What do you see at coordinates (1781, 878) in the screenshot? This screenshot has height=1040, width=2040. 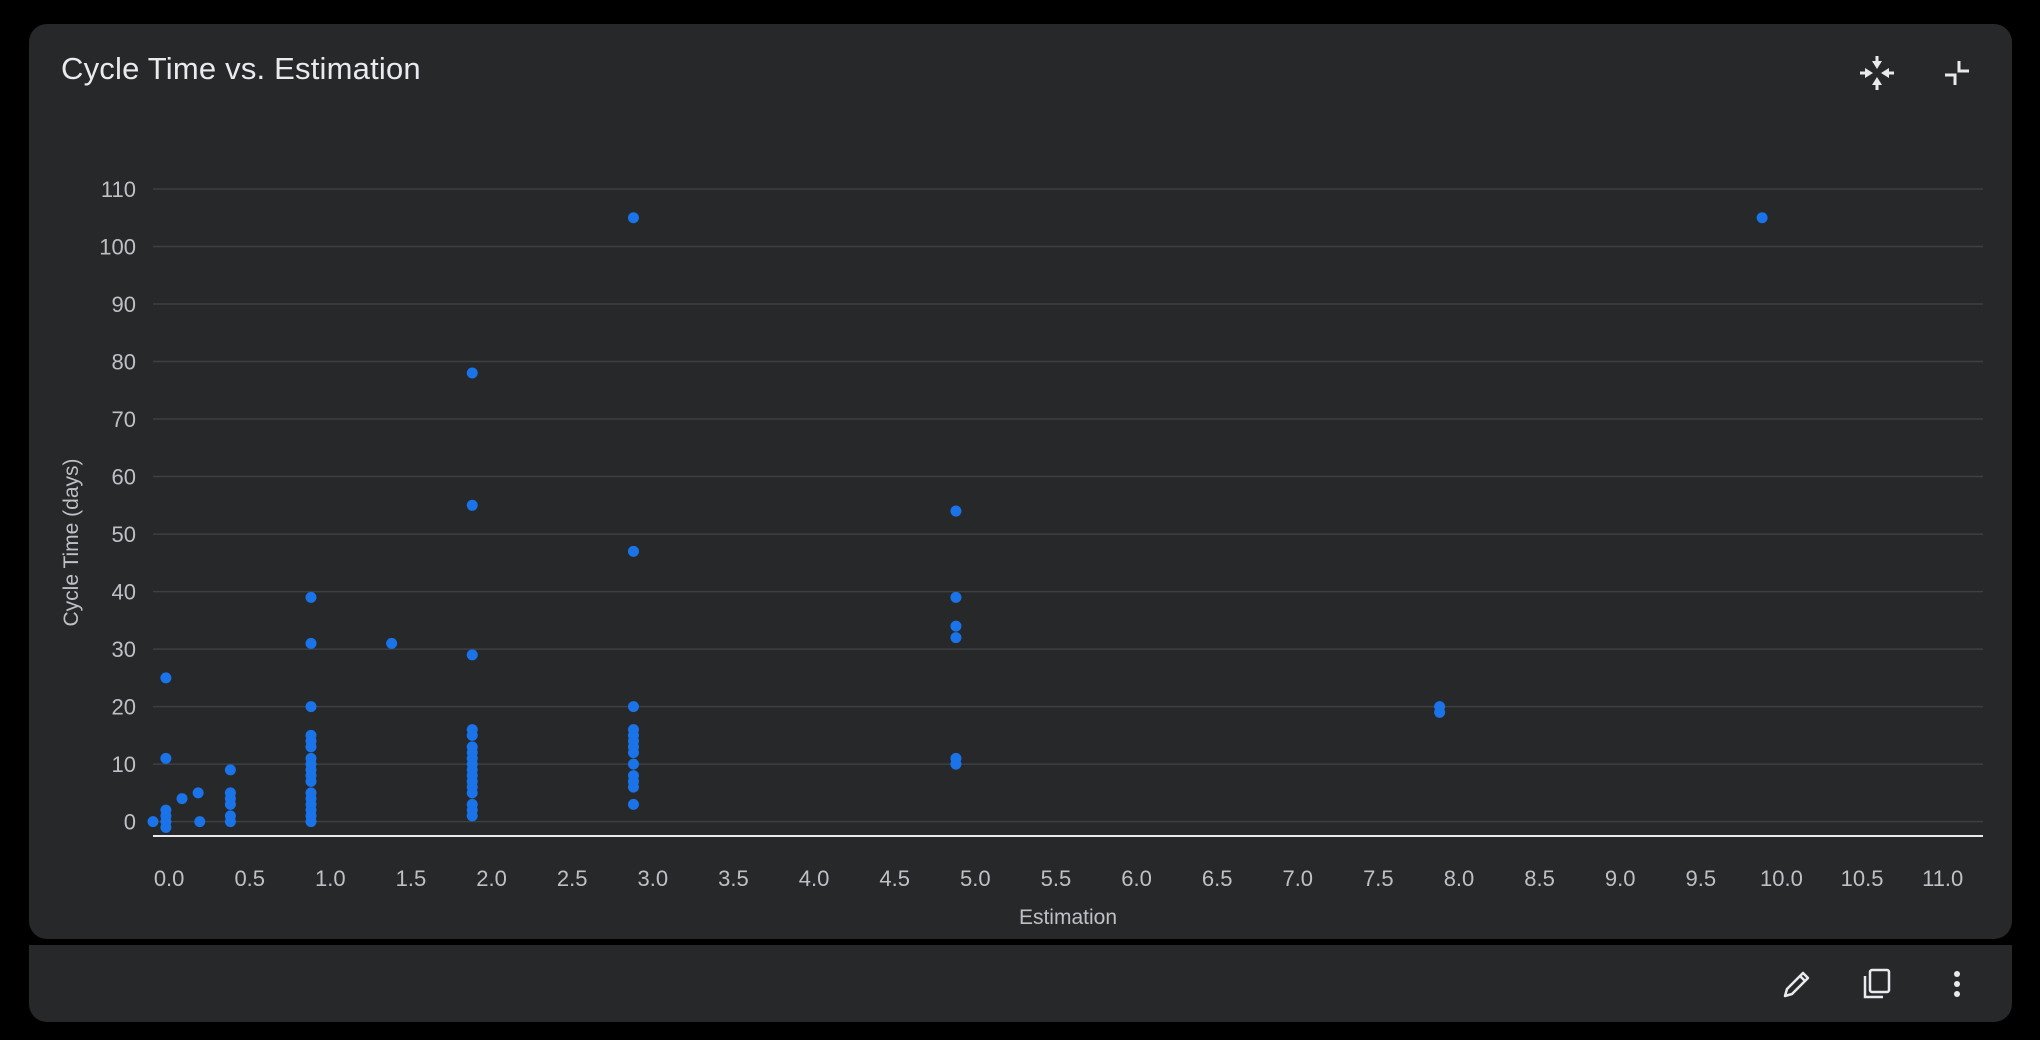 I see `x-tick-label: 10.0` at bounding box center [1781, 878].